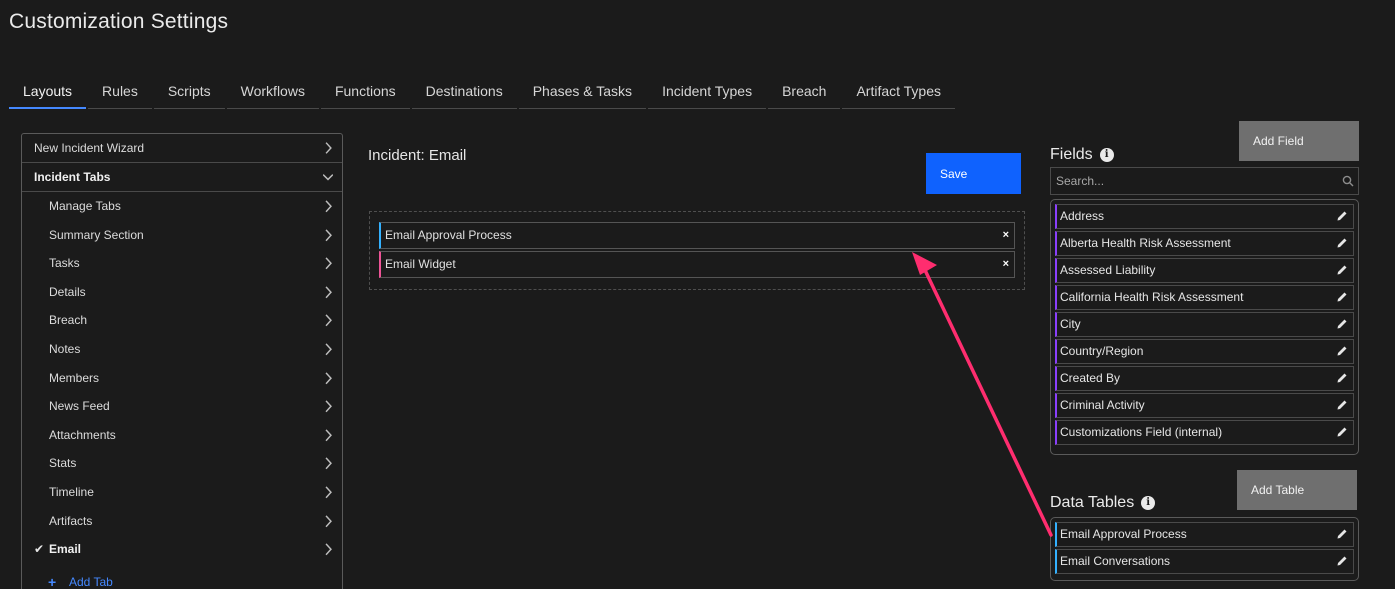 The width and height of the screenshot is (1395, 589). What do you see at coordinates (1204, 534) in the screenshot?
I see `data-table-list-item: Email Approval Process` at bounding box center [1204, 534].